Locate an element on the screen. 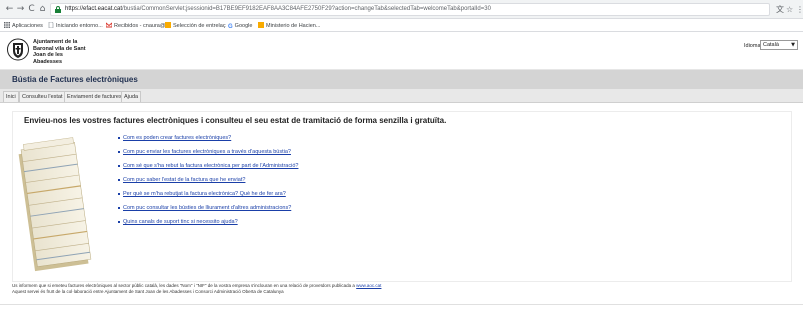  bookmark-gmail: Recibidos - cnaura@ is located at coordinates (135, 26).